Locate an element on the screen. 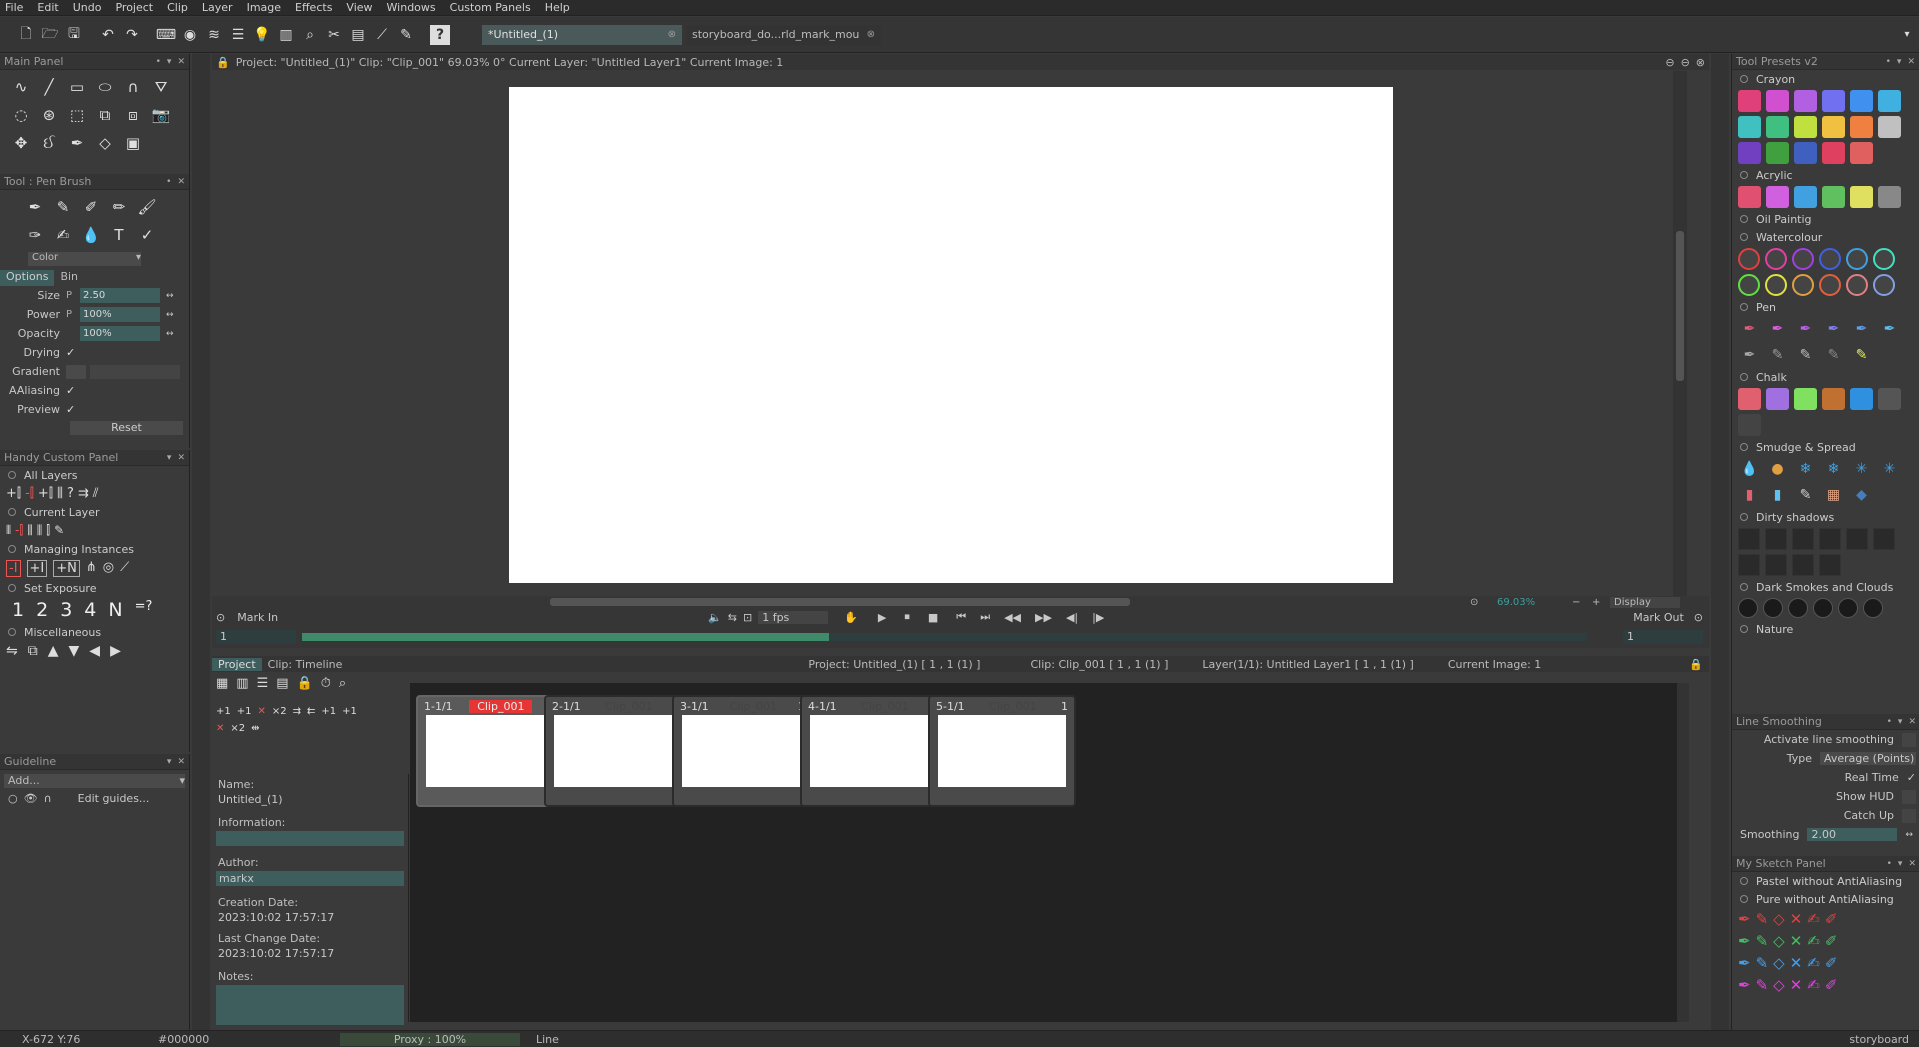 Image resolution: width=1919 pixels, height=1047 pixels. notes-field is located at coordinates (310, 1005).